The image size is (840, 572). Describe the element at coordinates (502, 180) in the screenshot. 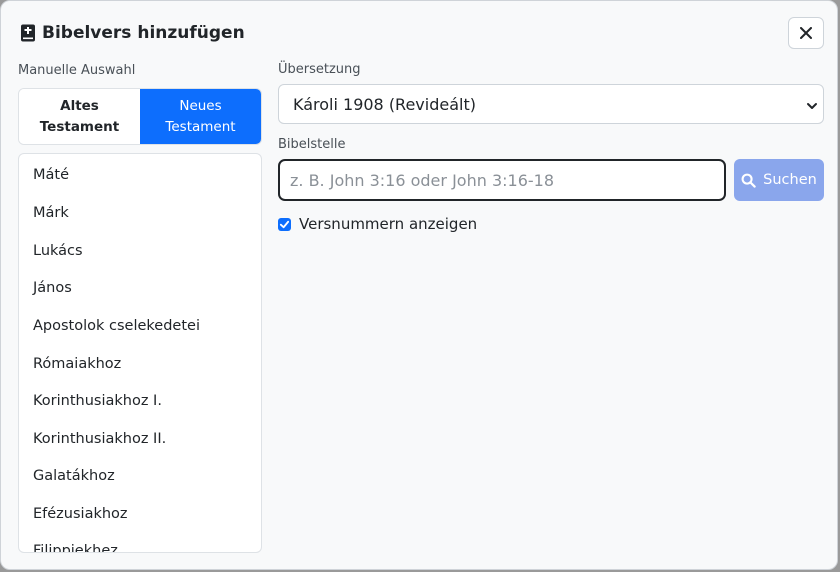

I see `reference-input` at that location.